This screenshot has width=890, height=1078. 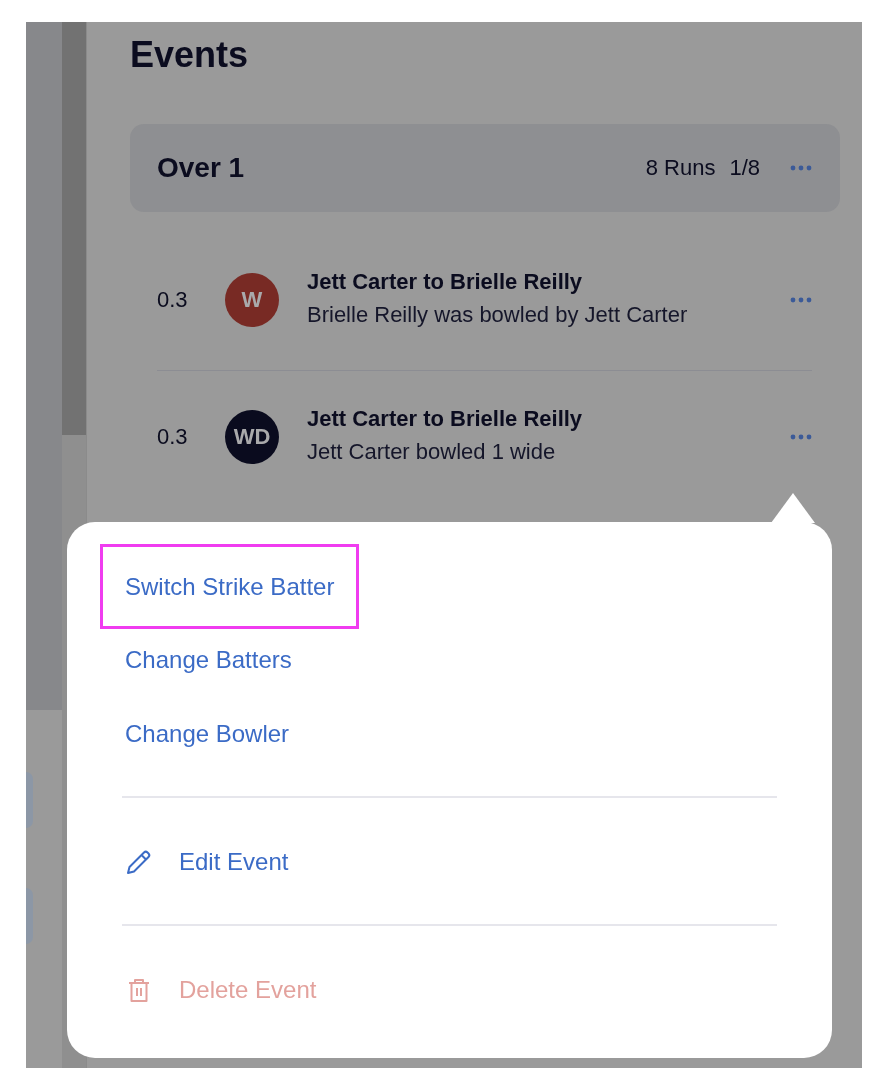 I want to click on menu-item: Edit Event, so click(x=207, y=862).